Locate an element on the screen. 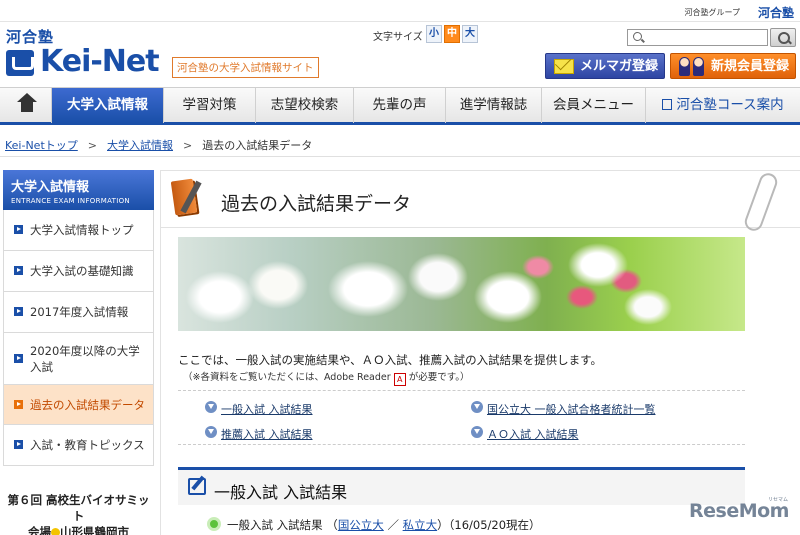 This screenshot has width=800, height=535. intro-text: ここでは、一般入試の実施結果や、ＡＯ入試、推薦入試の入試結果を提供します。 is located at coordinates (390, 360).